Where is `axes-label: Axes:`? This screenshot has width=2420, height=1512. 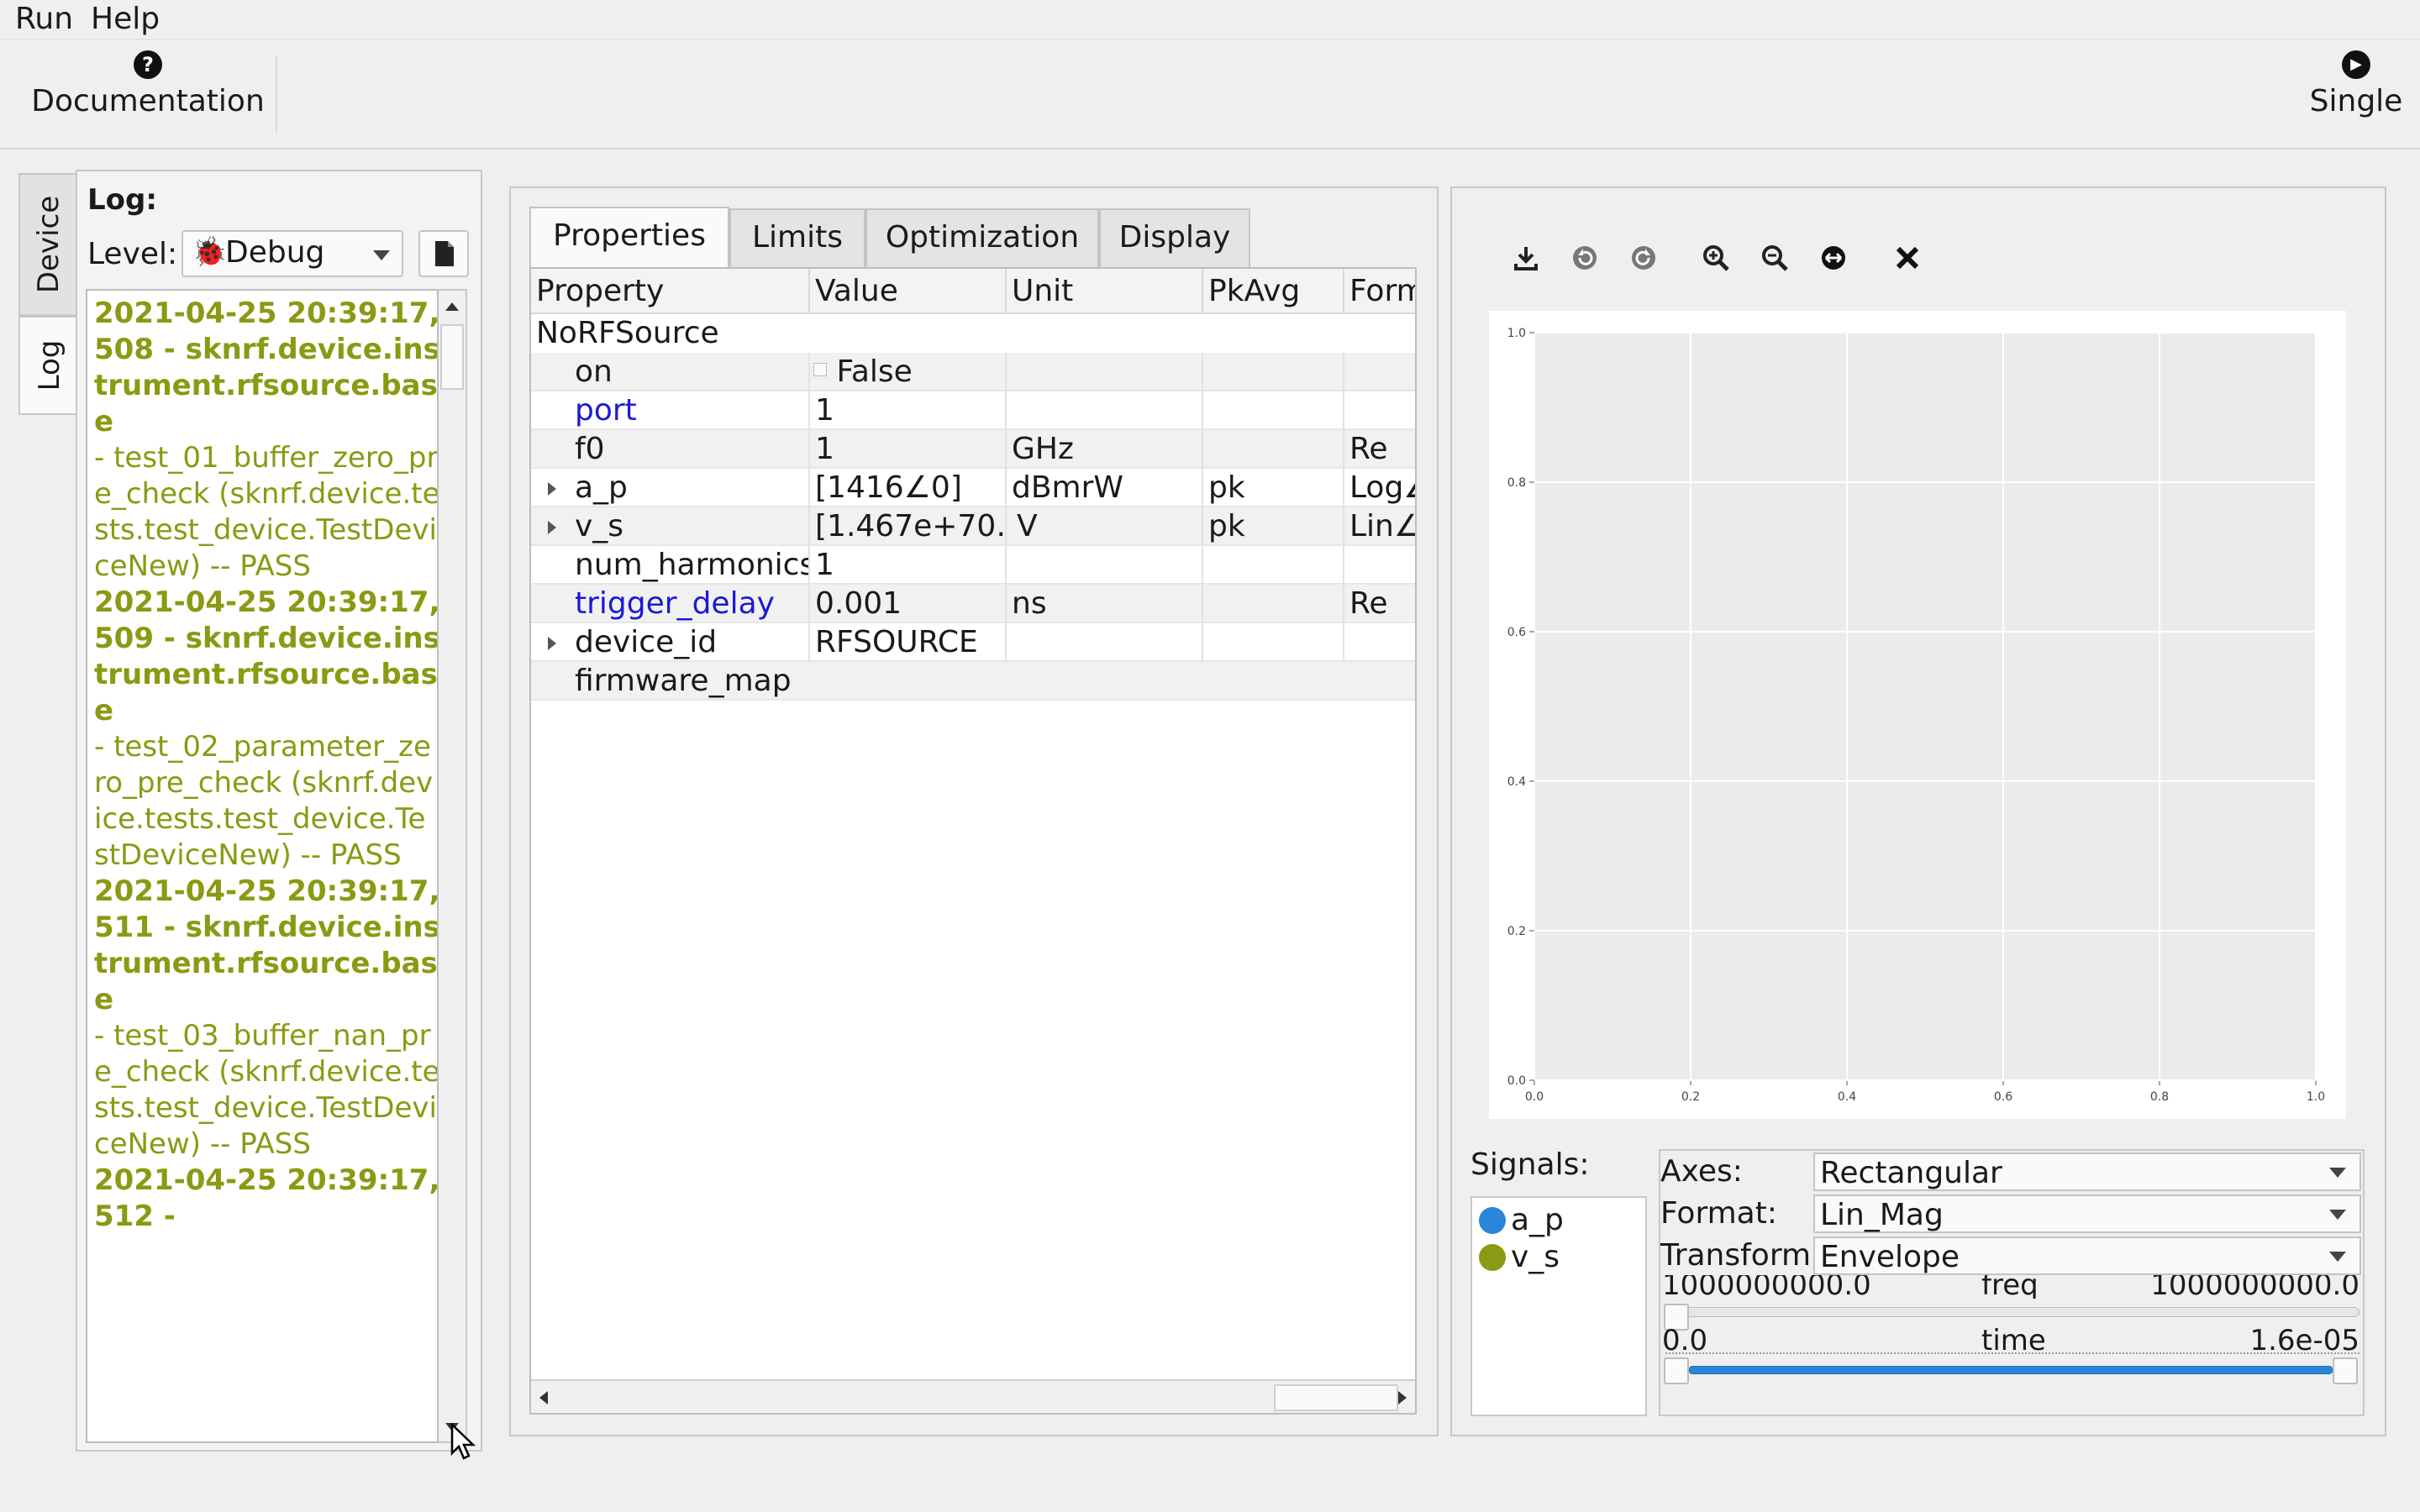 axes-label: Axes: is located at coordinates (1701, 1171).